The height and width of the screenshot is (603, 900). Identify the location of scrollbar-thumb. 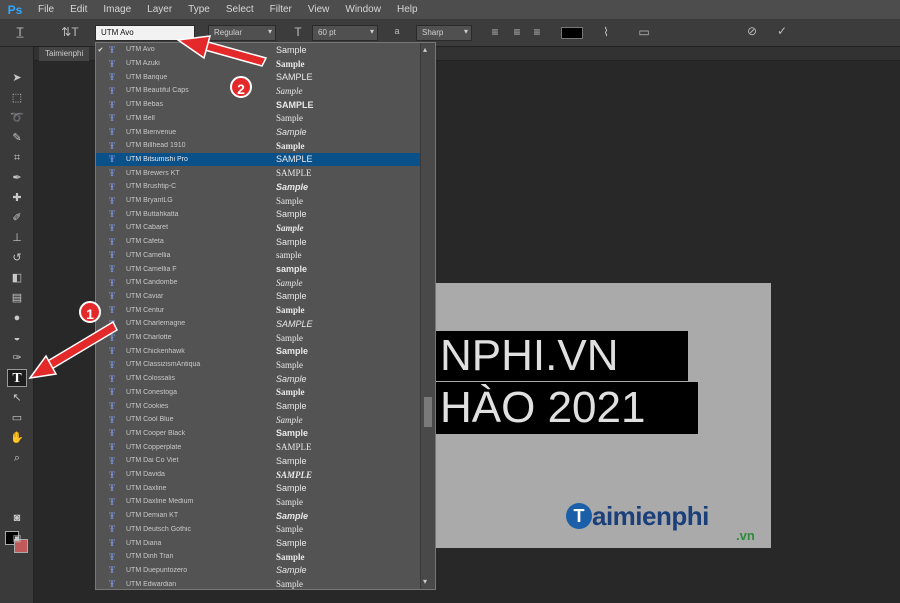
(428, 412).